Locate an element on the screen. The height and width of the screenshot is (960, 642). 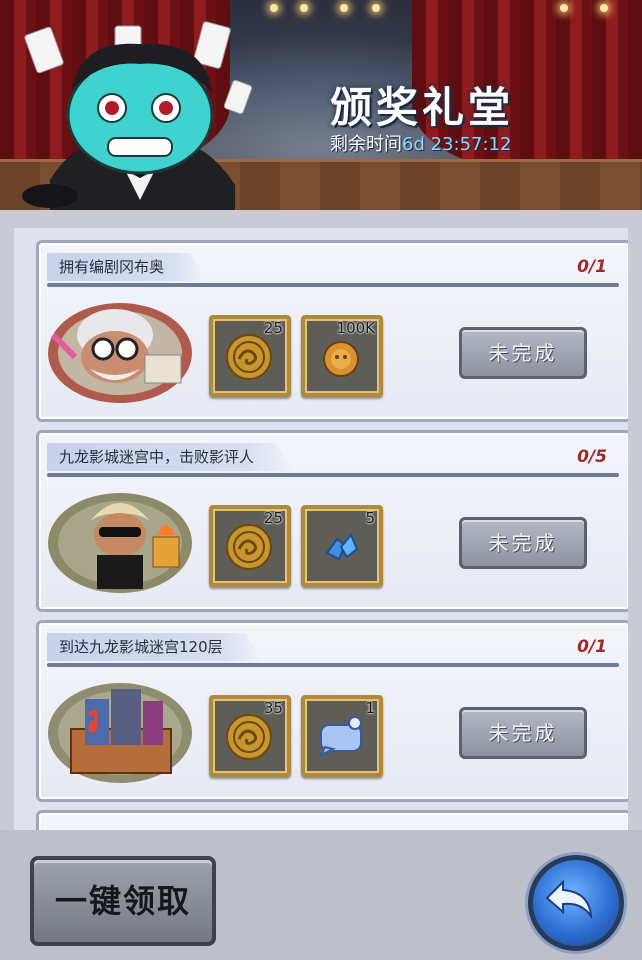
reward-slot: 35 is located at coordinates (250, 736).